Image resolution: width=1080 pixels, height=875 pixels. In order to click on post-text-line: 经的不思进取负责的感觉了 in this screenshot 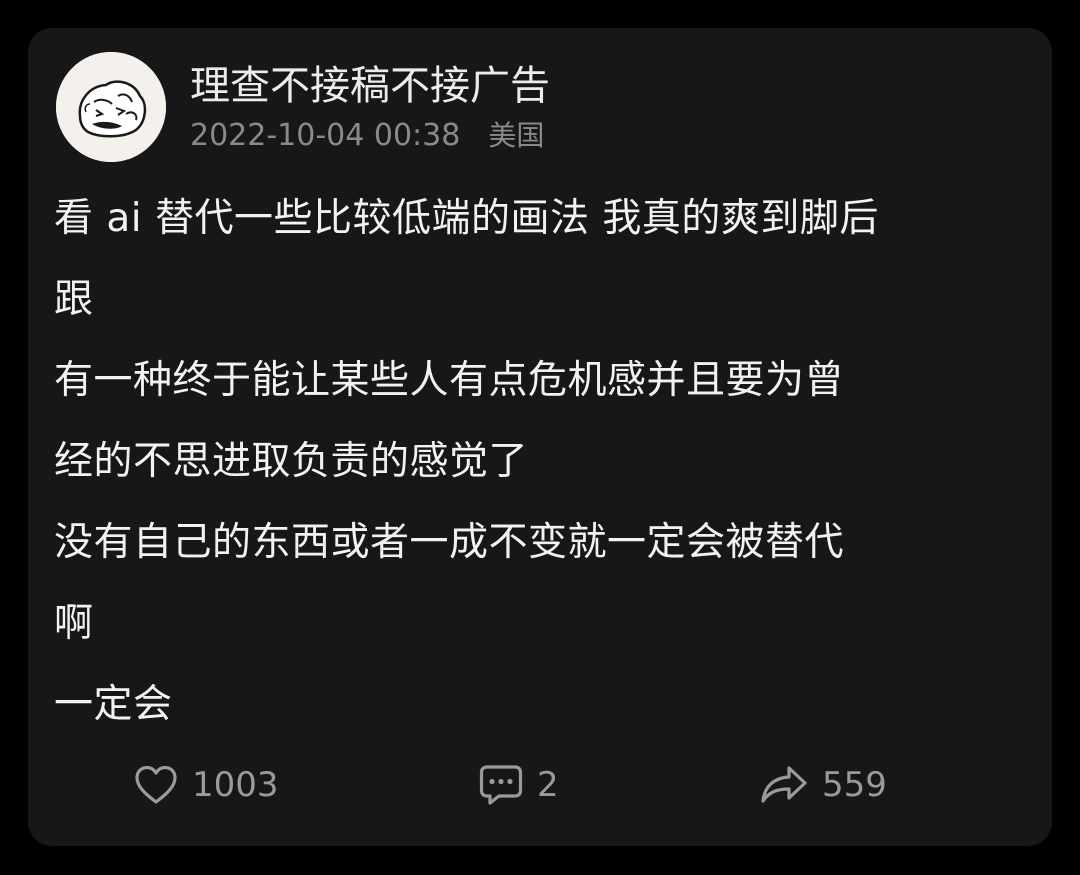, I will do `click(291, 461)`.